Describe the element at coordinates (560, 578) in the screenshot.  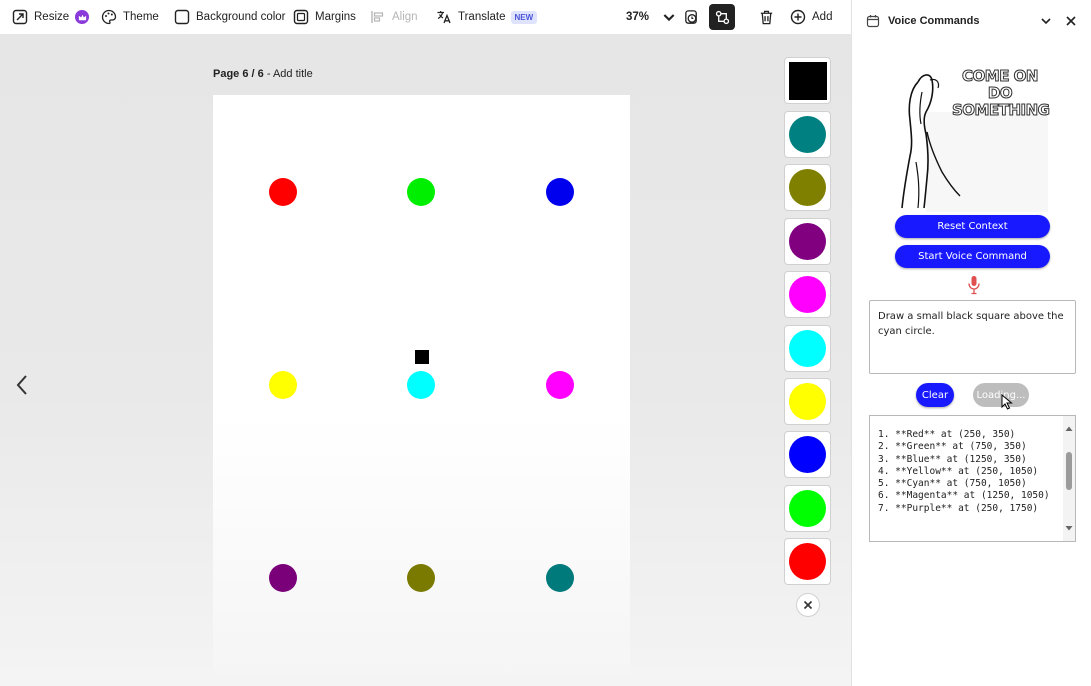
I see `teal-circle` at that location.